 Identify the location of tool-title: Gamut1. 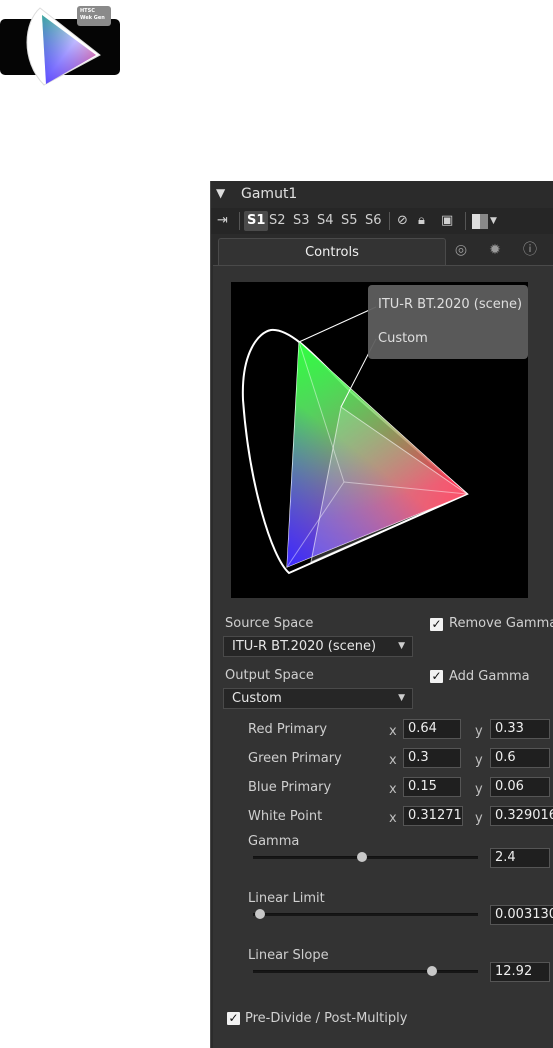
(269, 194).